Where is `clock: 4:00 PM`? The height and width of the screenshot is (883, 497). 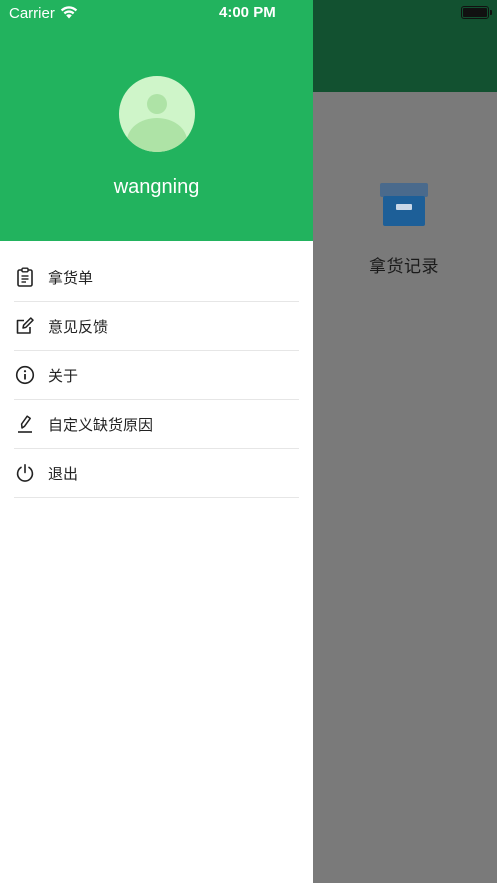 clock: 4:00 PM is located at coordinates (247, 12).